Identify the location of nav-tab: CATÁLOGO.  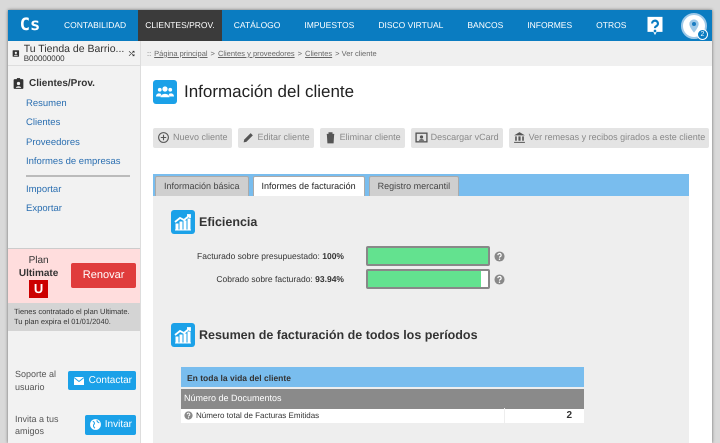
(257, 25).